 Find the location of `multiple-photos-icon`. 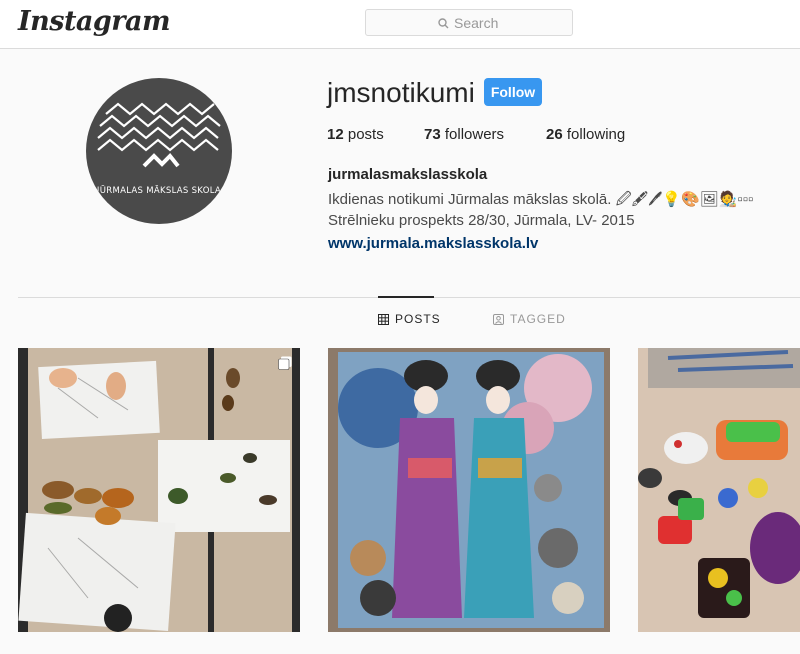

multiple-photos-icon is located at coordinates (285, 363).